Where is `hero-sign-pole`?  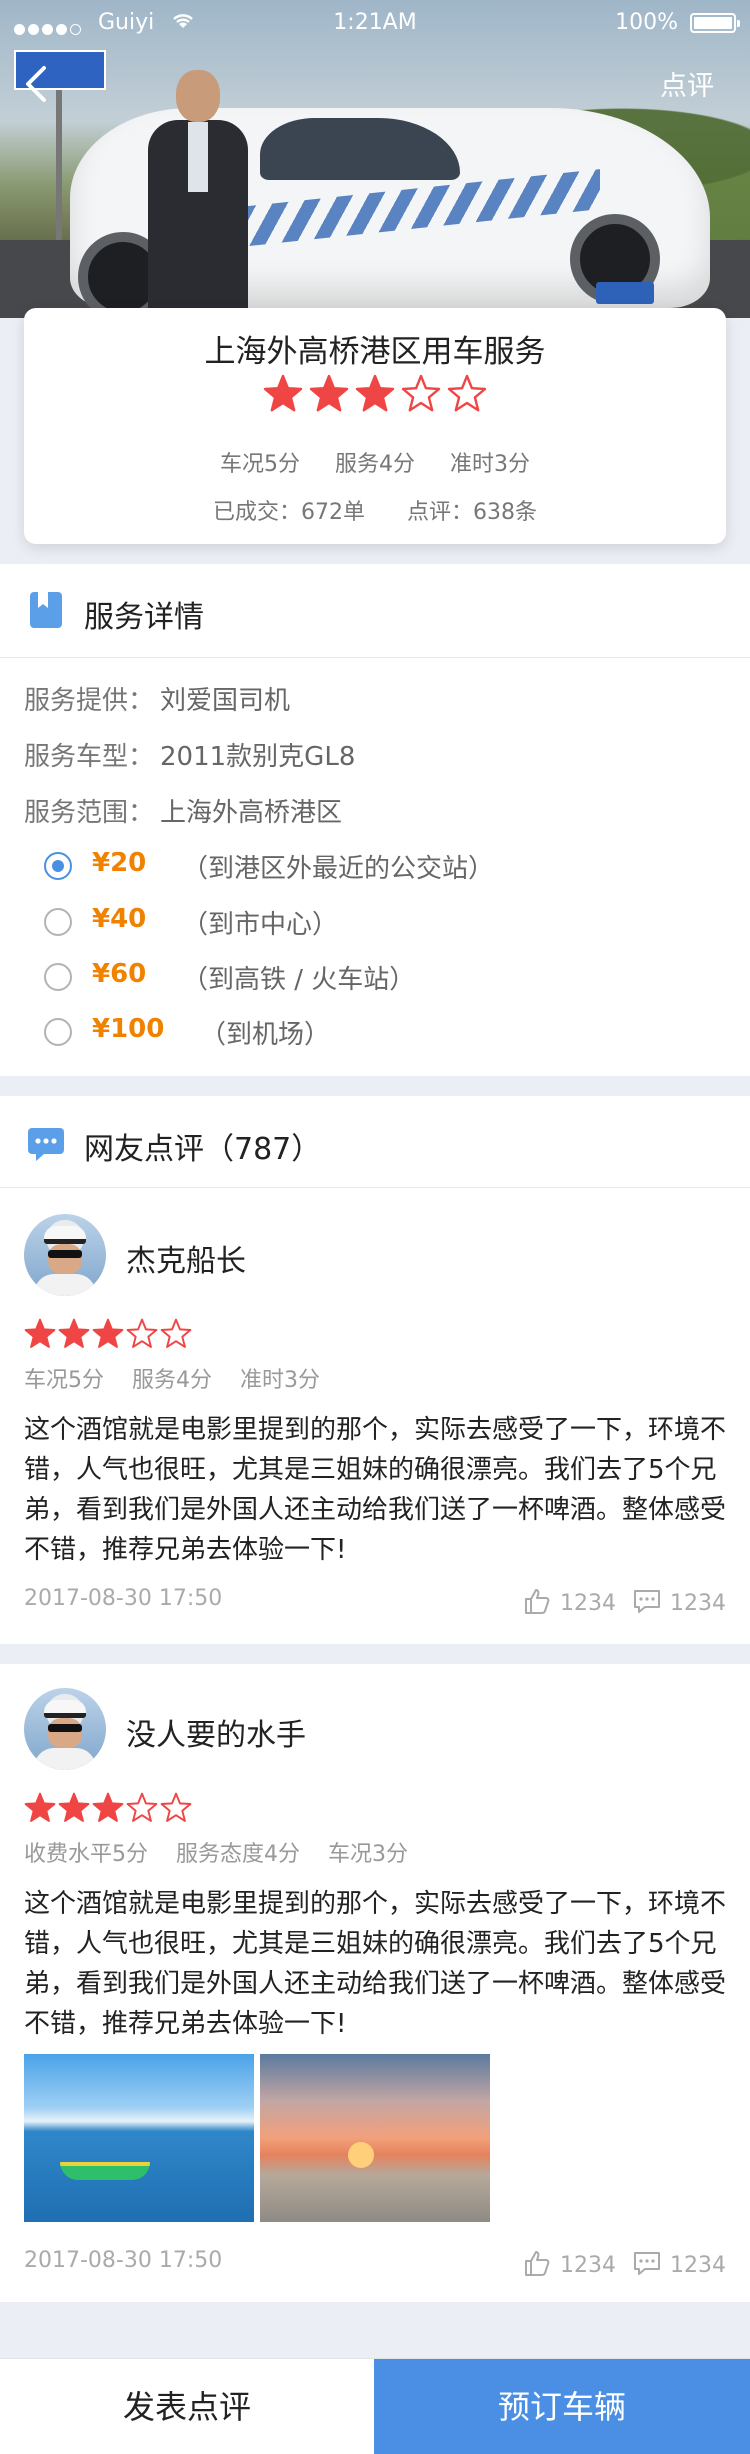 hero-sign-pole is located at coordinates (59, 165).